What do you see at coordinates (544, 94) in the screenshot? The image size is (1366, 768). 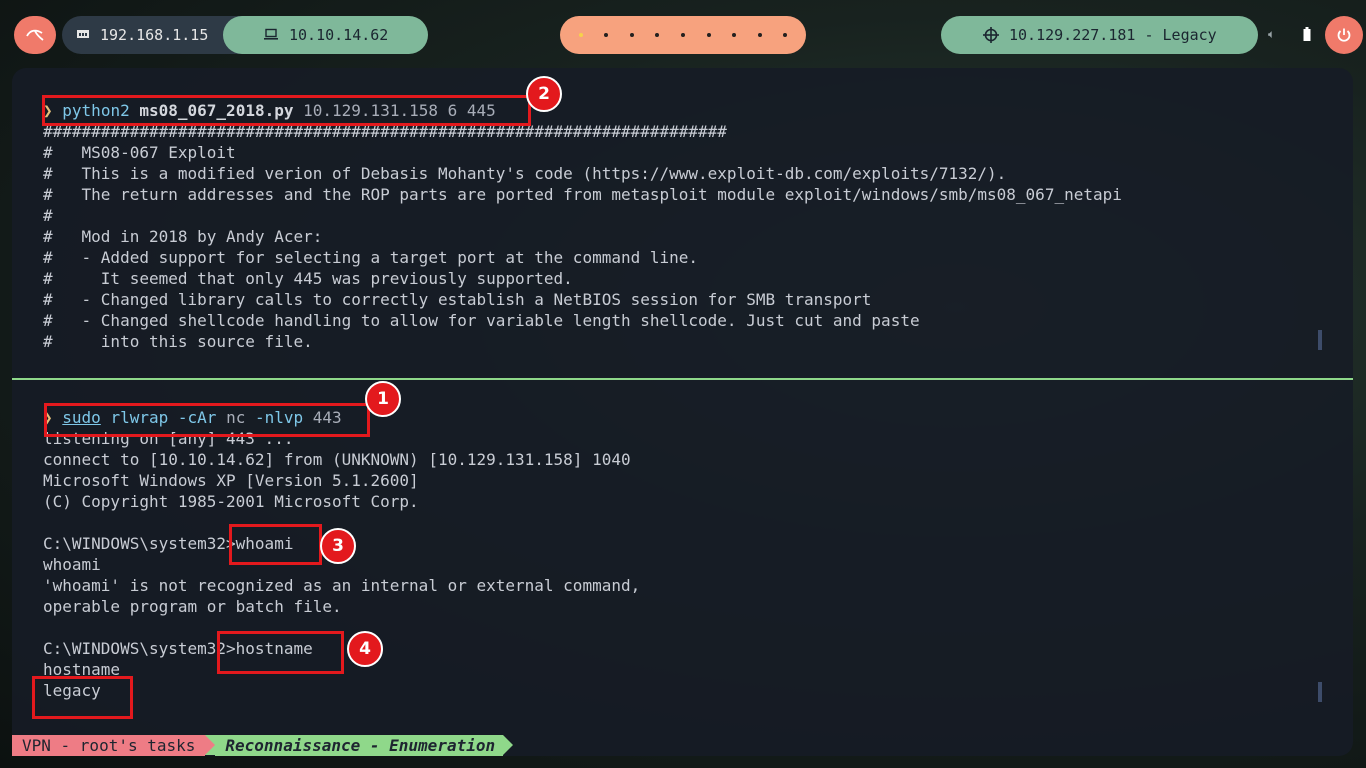 I see `annotation-badge-2: 2` at bounding box center [544, 94].